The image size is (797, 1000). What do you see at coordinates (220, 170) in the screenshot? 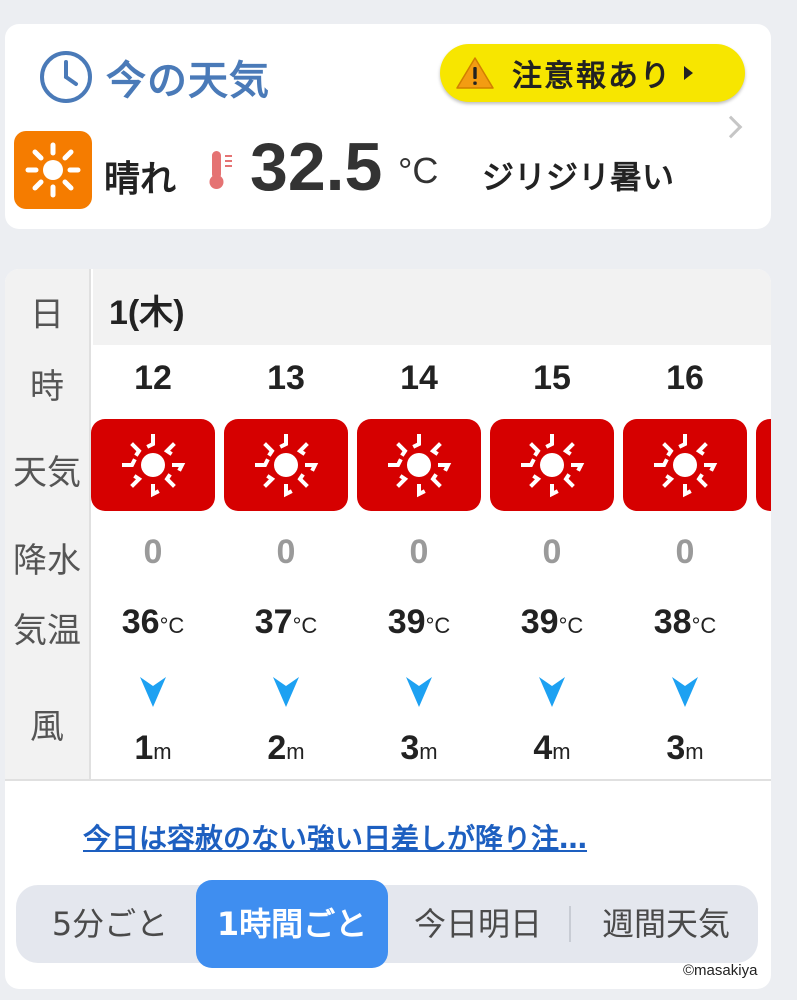
I see `thermometer-icon` at bounding box center [220, 170].